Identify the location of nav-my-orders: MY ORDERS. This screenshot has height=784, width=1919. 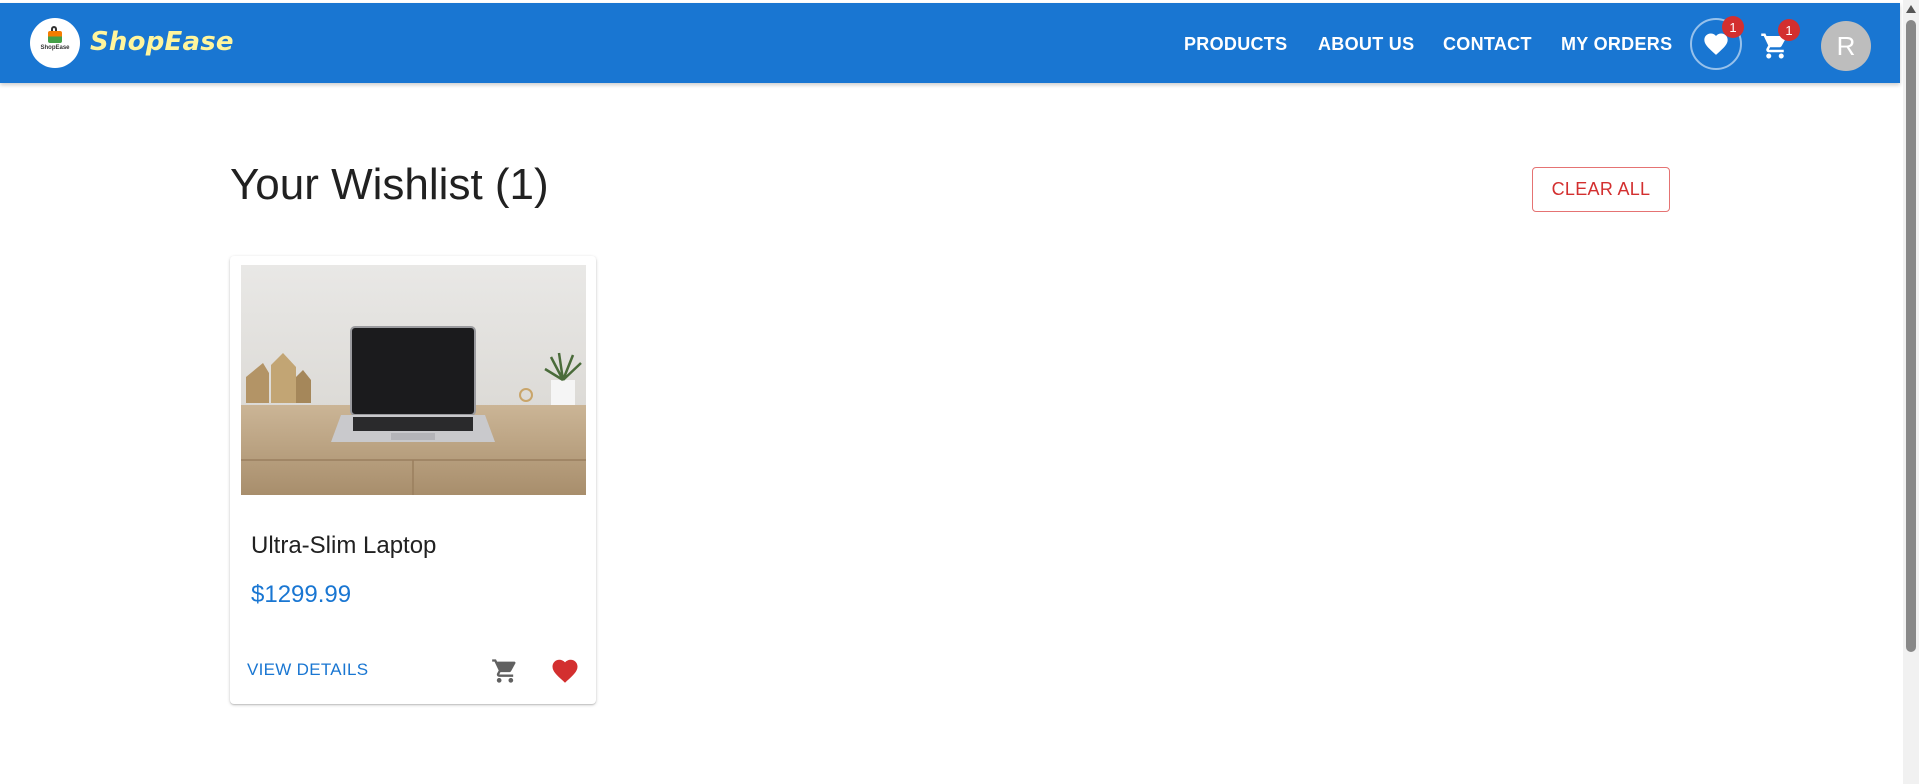
(1616, 44).